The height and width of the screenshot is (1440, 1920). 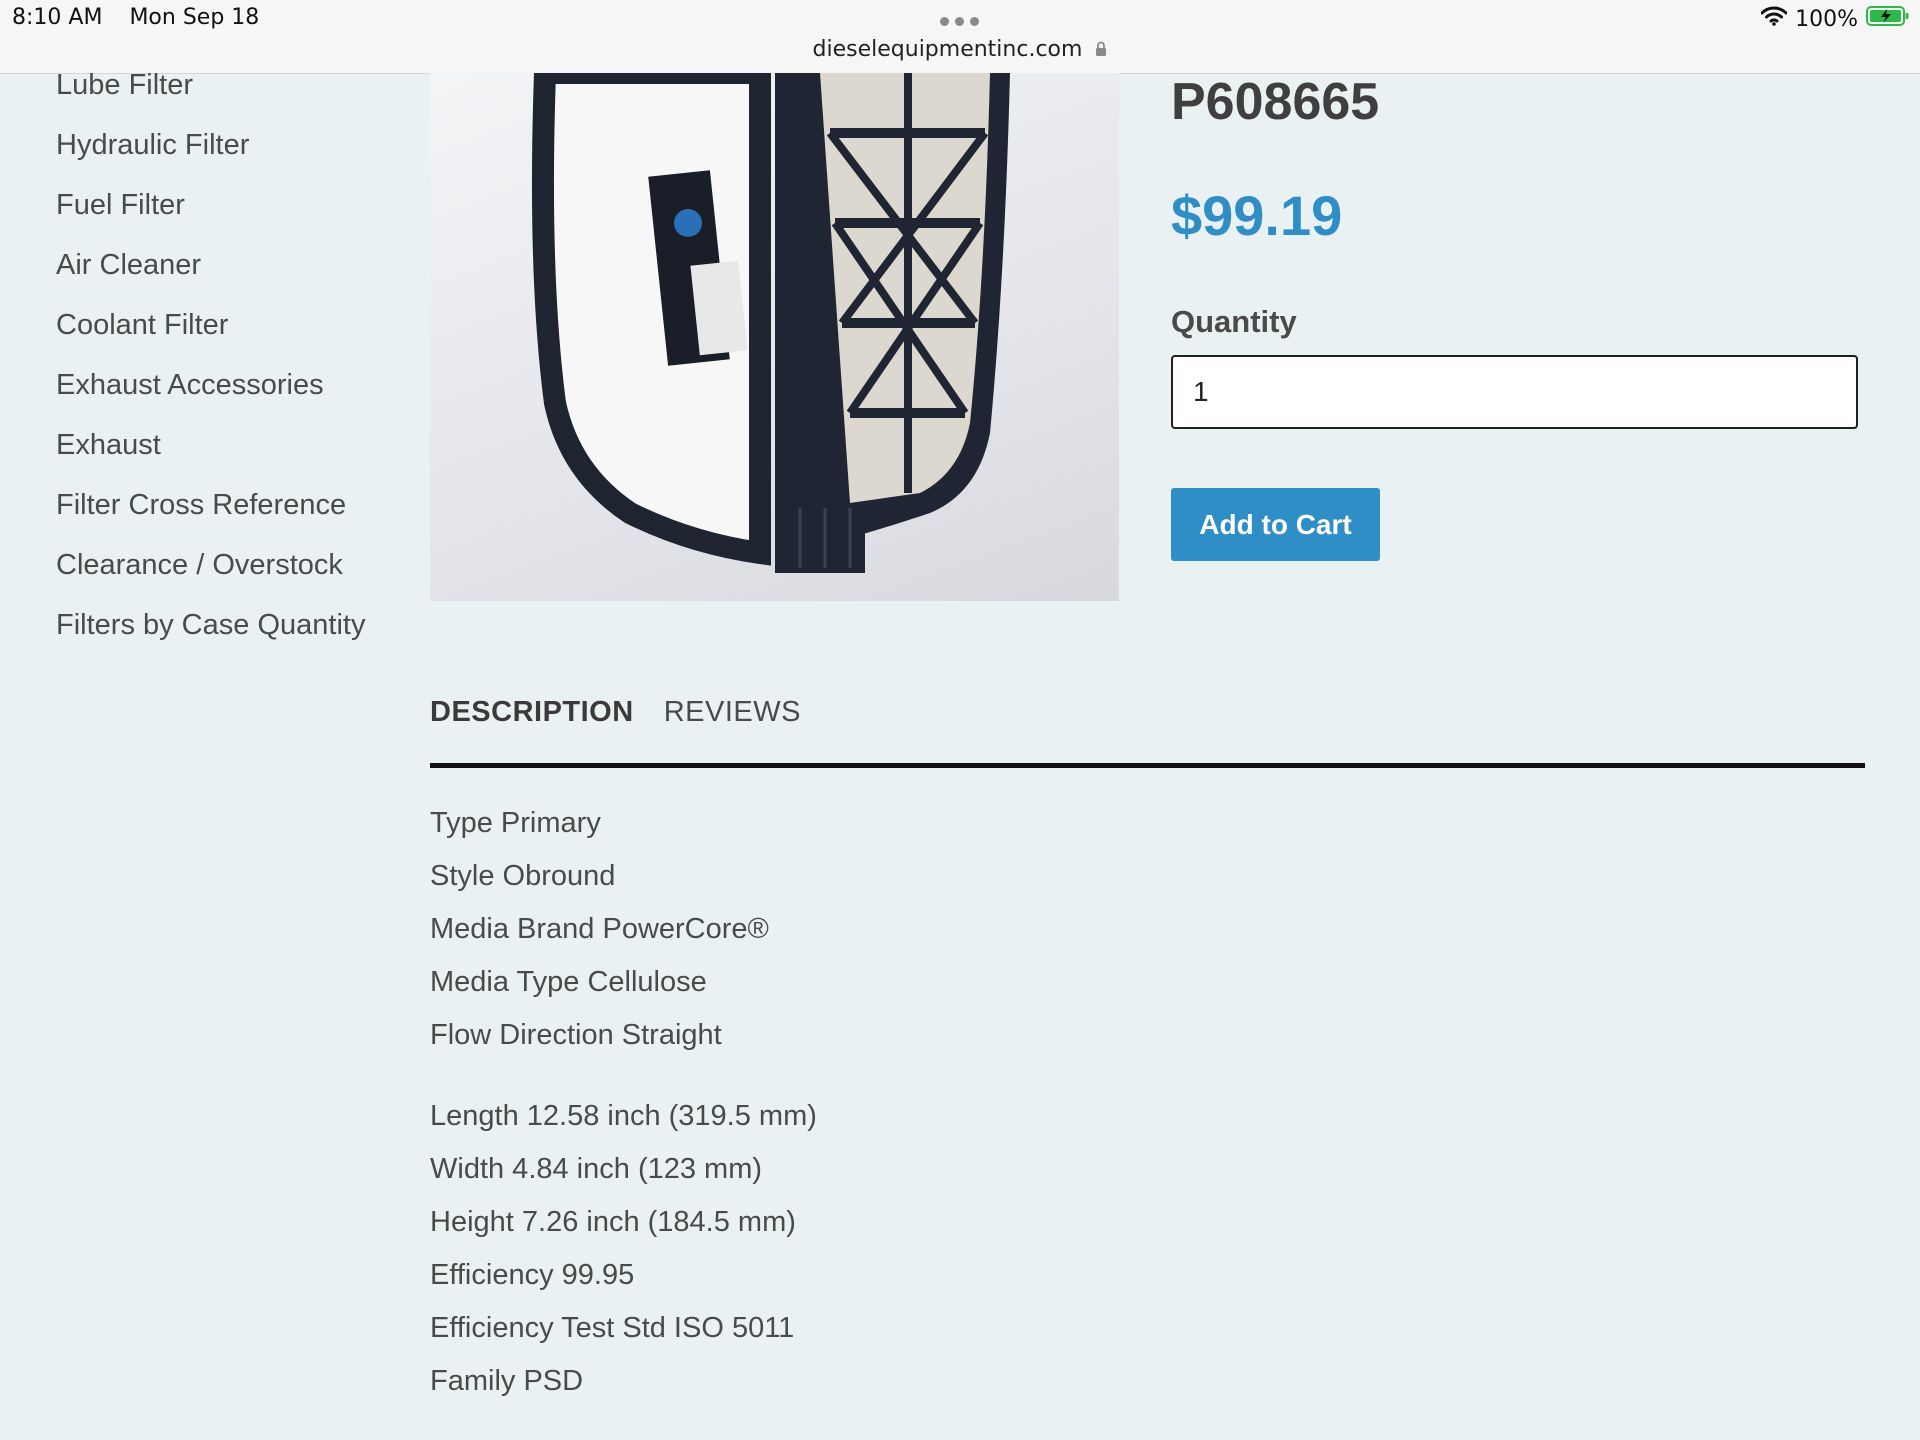 I want to click on spec-efficiency: Efficiency 99.95, so click(x=532, y=1275).